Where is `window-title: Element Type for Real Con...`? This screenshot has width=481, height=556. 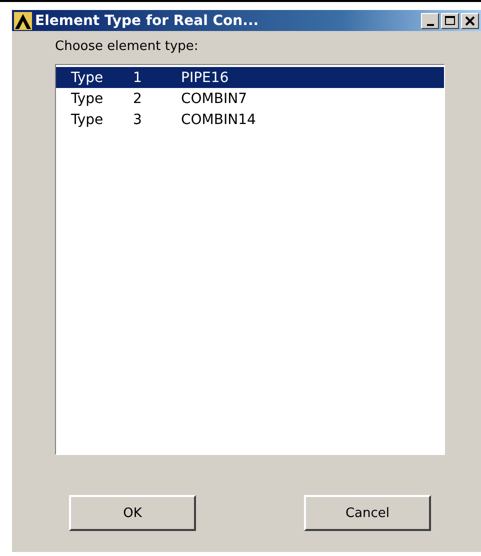
window-title: Element Type for Real Con... is located at coordinates (147, 20).